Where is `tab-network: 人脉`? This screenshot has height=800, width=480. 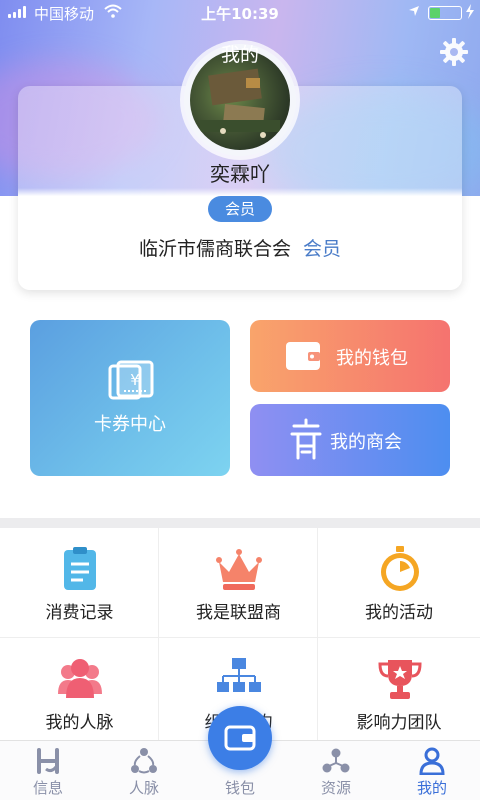 tab-network: 人脉 is located at coordinates (144, 770).